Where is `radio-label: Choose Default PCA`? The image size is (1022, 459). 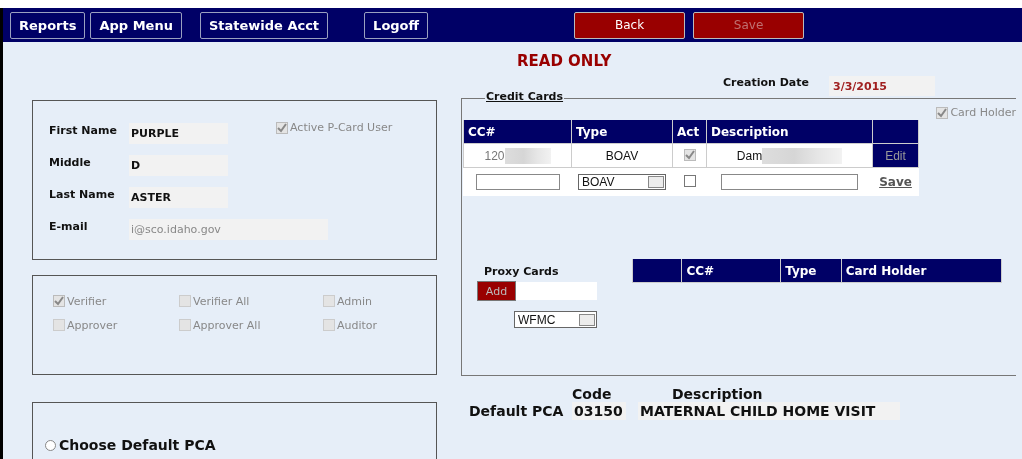
radio-label: Choose Default PCA is located at coordinates (137, 445).